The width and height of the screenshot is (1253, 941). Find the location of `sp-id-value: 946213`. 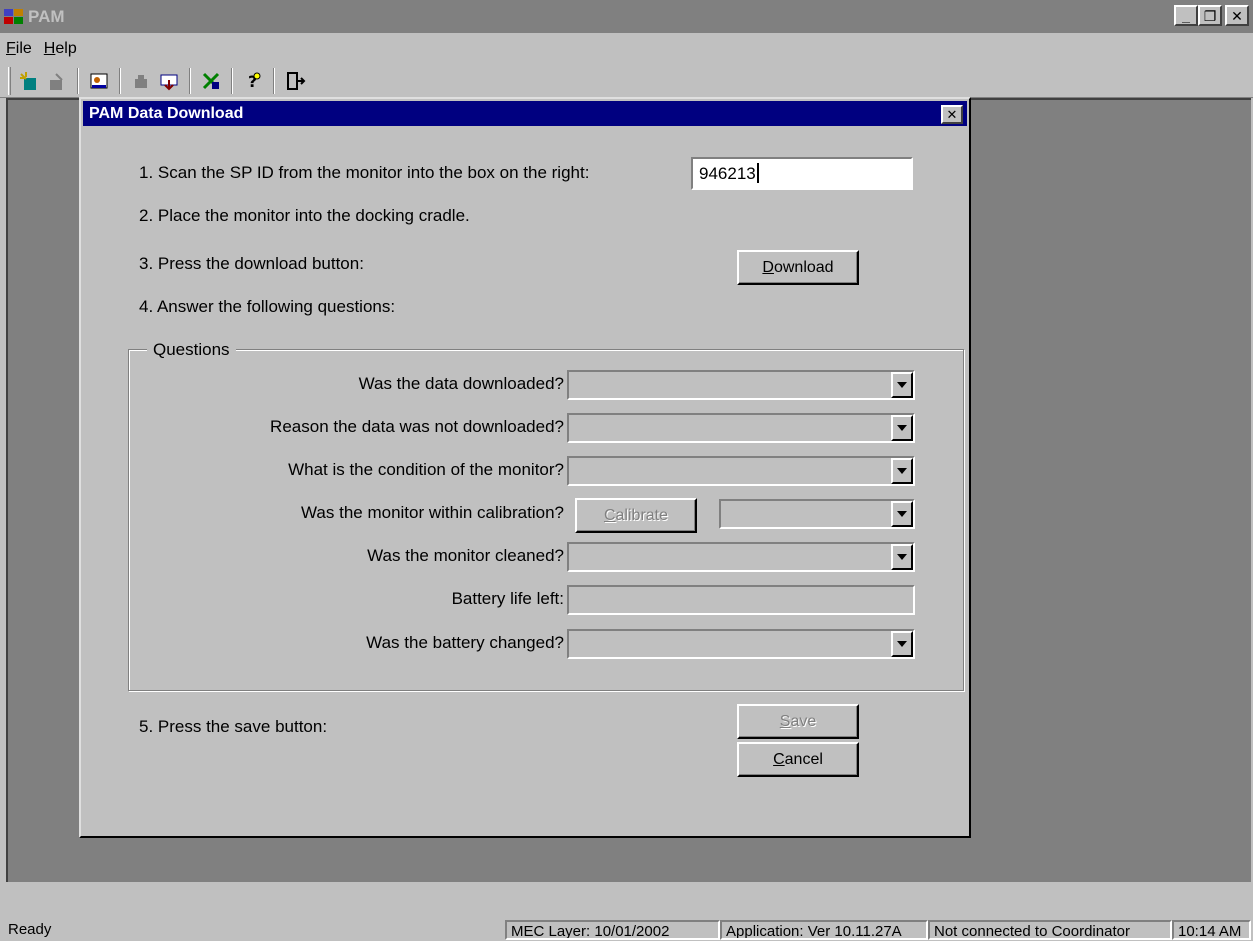

sp-id-value: 946213 is located at coordinates (727, 173).